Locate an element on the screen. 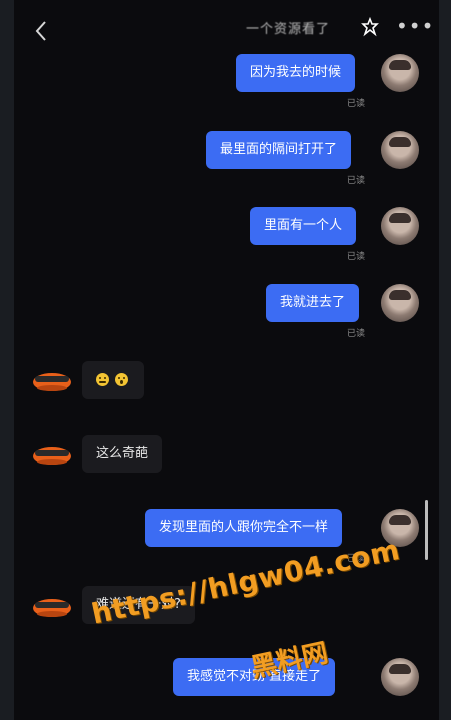 The image size is (451, 720). badge-icon is located at coordinates (370, 27).